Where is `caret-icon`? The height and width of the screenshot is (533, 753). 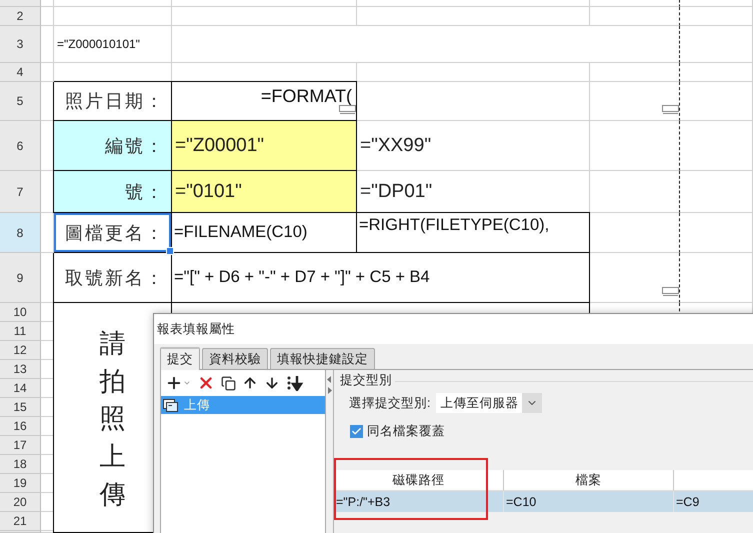 caret-icon is located at coordinates (187, 383).